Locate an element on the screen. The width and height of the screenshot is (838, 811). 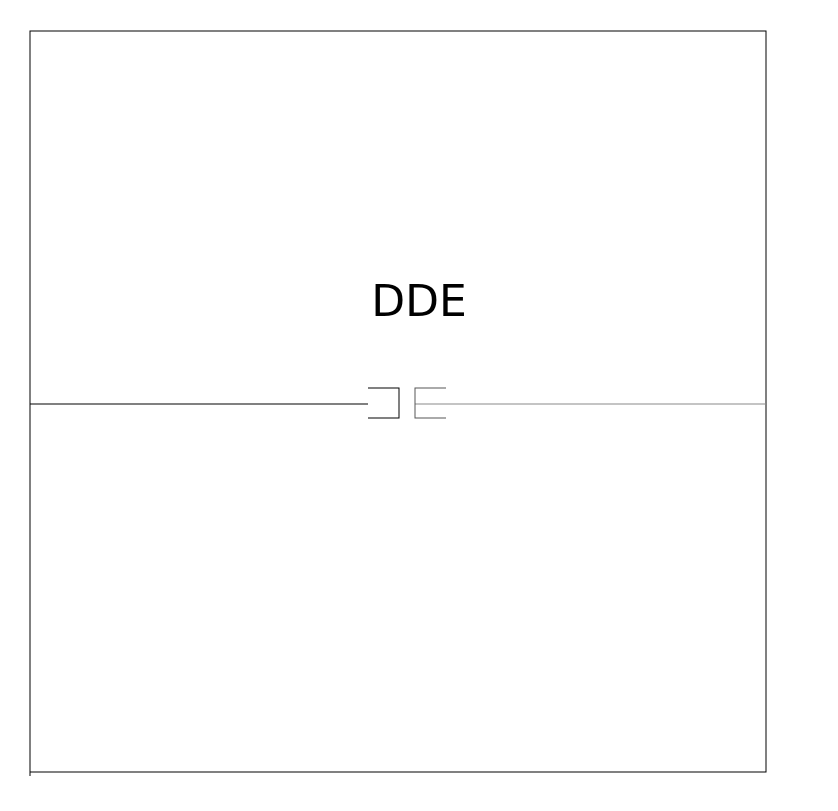
left-bracket is located at coordinates (384, 403).